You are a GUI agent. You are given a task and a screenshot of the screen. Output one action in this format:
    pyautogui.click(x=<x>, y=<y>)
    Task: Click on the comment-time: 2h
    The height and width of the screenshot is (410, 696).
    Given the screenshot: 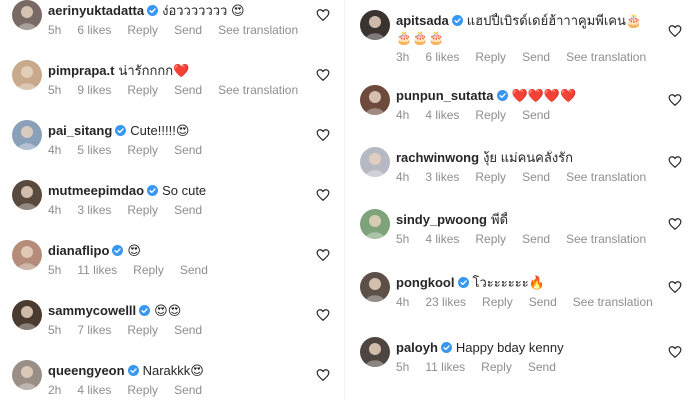 What is the action you would take?
    pyautogui.click(x=55, y=390)
    